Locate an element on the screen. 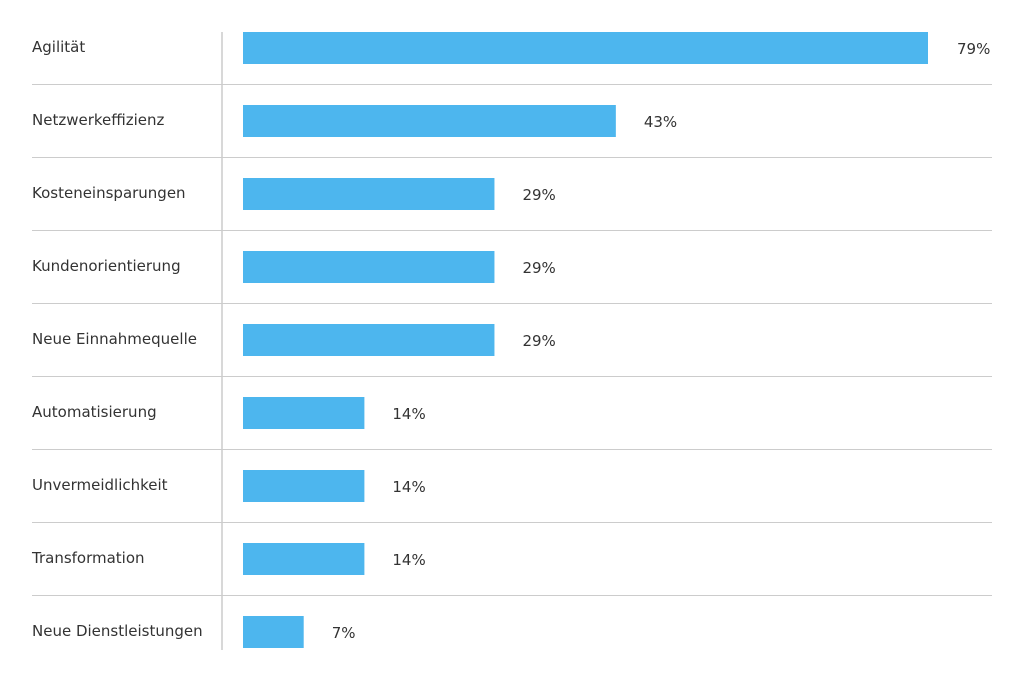 The image size is (1024, 680). value-label: 79% is located at coordinates (973, 49).